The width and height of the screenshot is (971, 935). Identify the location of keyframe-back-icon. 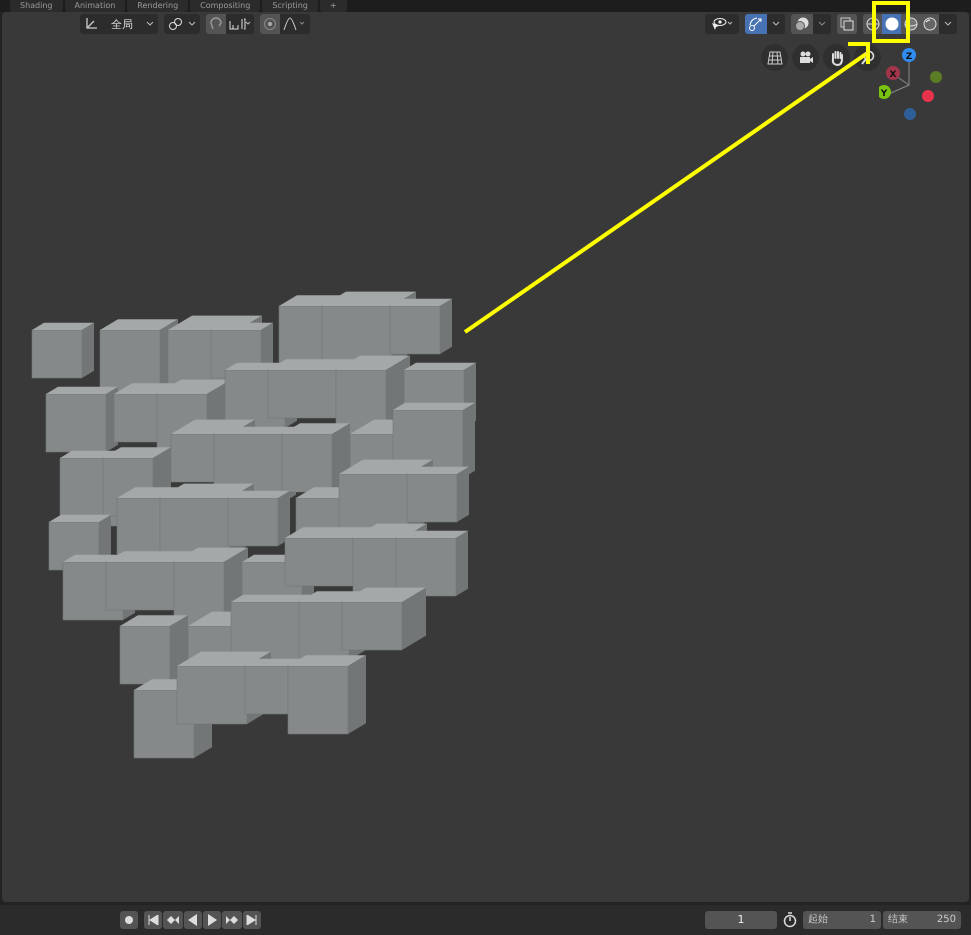
(173, 920).